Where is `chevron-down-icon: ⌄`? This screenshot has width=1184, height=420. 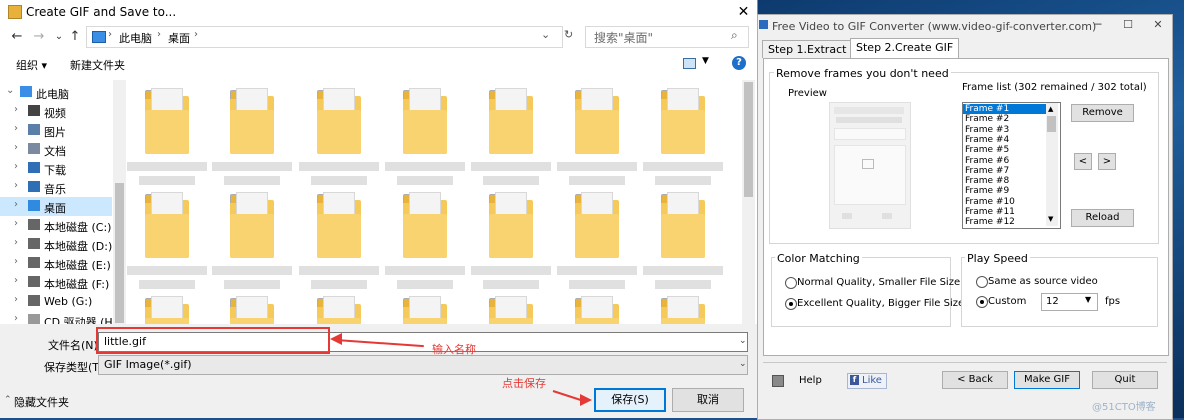
chevron-down-icon: ⌄ is located at coordinates (10, 90).